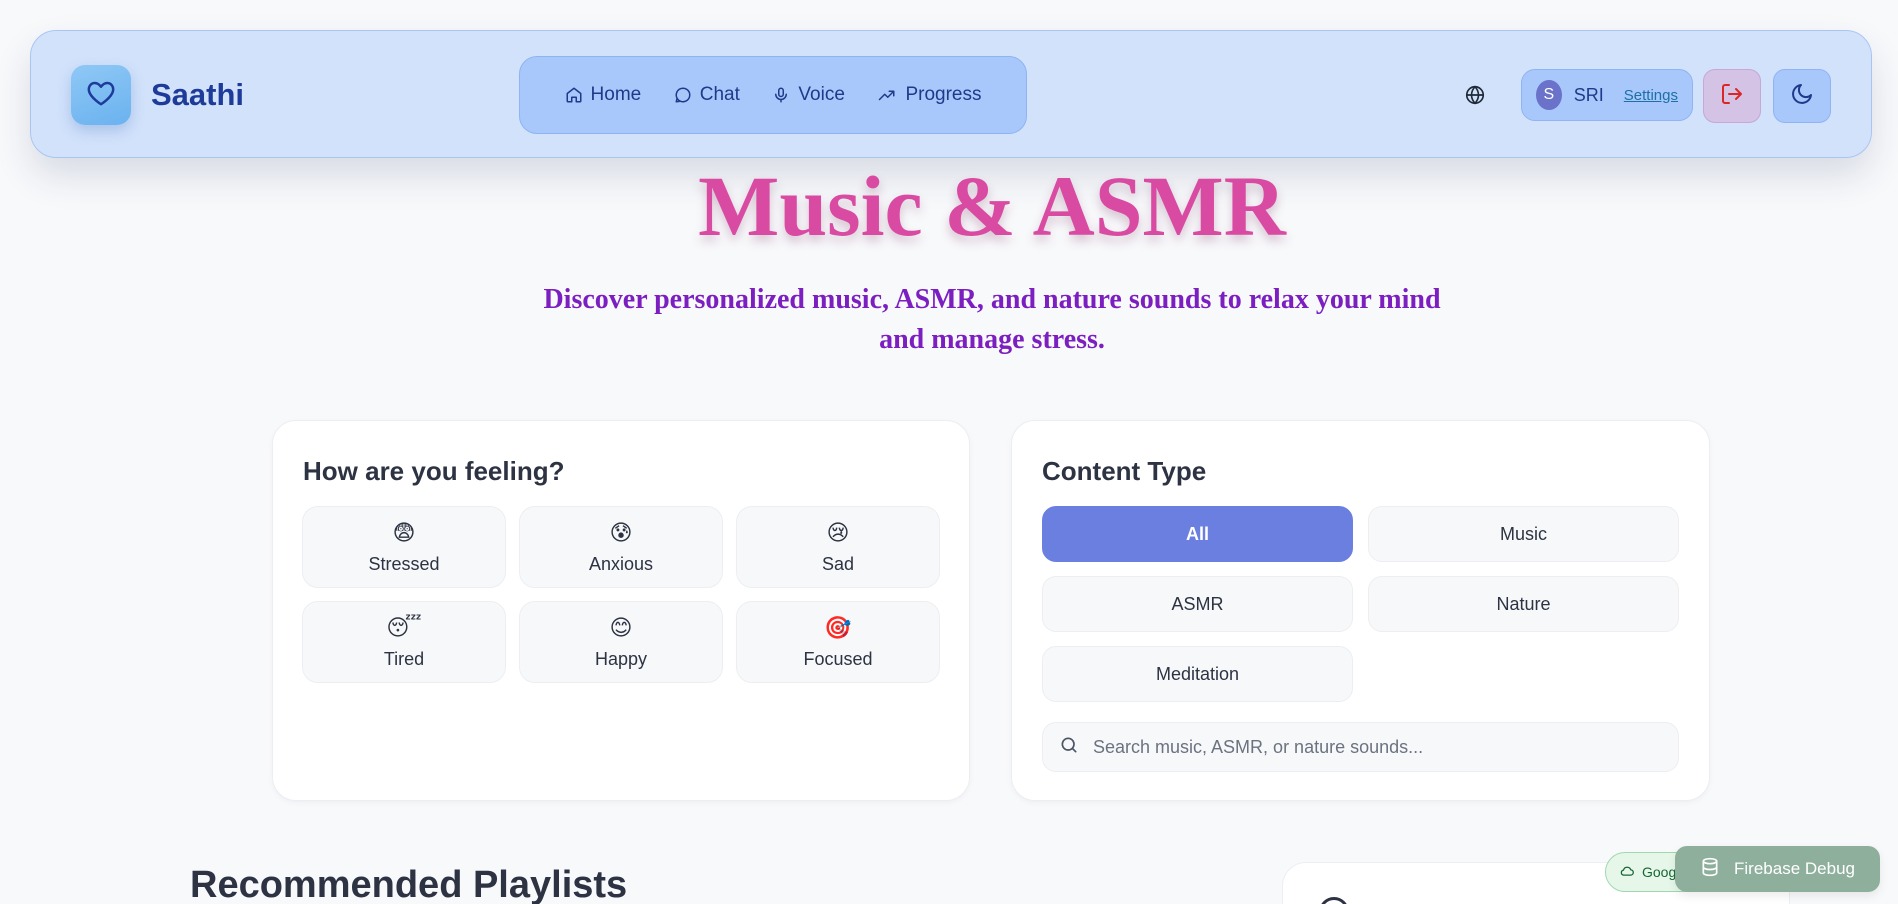  I want to click on logo, so click(101, 95).